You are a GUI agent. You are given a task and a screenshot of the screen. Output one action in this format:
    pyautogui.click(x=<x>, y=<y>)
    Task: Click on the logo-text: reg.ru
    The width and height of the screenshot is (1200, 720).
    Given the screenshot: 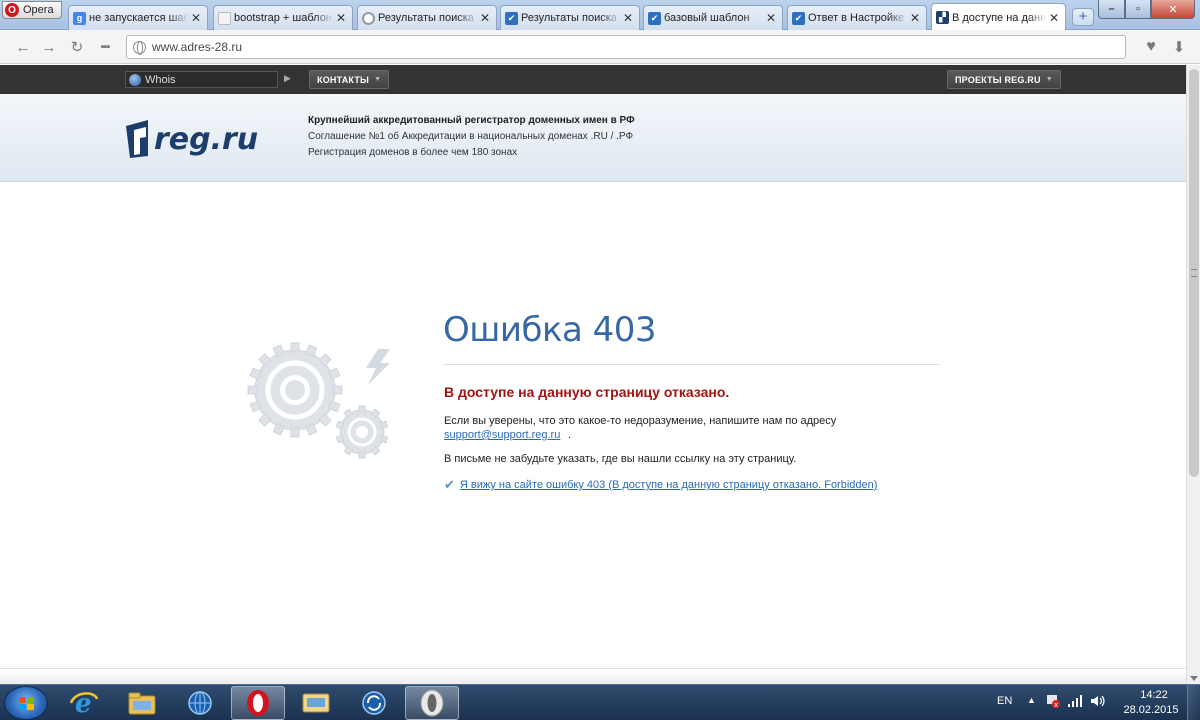 What is the action you would take?
    pyautogui.click(x=206, y=139)
    